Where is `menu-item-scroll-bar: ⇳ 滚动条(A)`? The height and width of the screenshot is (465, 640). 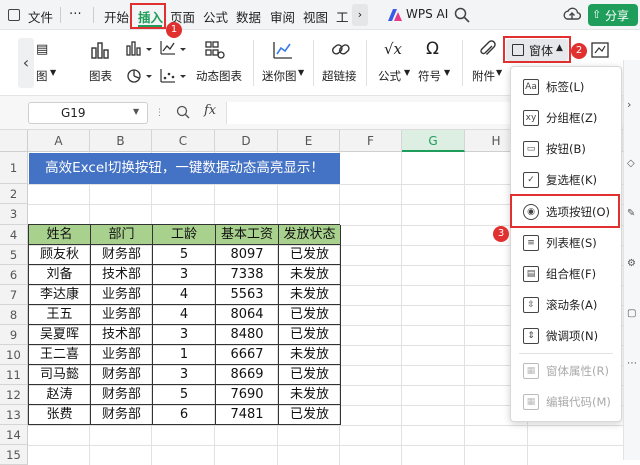
menu-item-scroll-bar: ⇳ 滚动条(A) is located at coordinates (567, 305).